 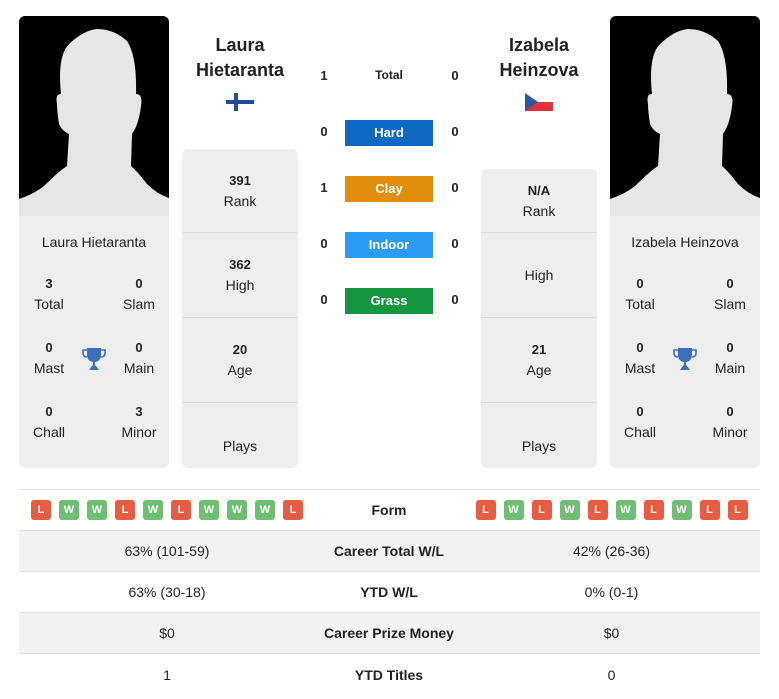 What do you see at coordinates (389, 633) in the screenshot?
I see `table-row: $0 Career Prize Money $0` at bounding box center [389, 633].